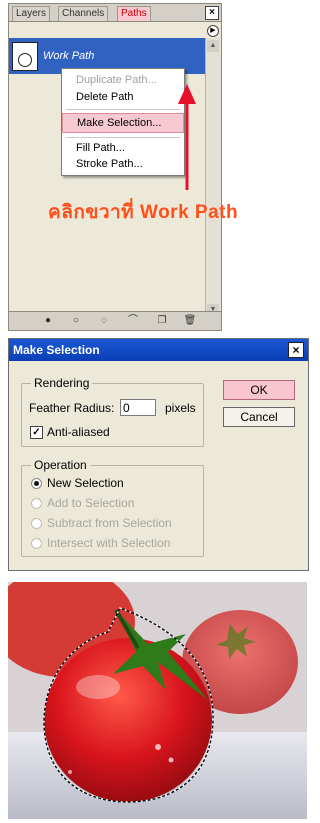 Image resolution: width=320 pixels, height=823 pixels. What do you see at coordinates (36, 523) in the screenshot?
I see `subtract-from-selection-radio` at bounding box center [36, 523].